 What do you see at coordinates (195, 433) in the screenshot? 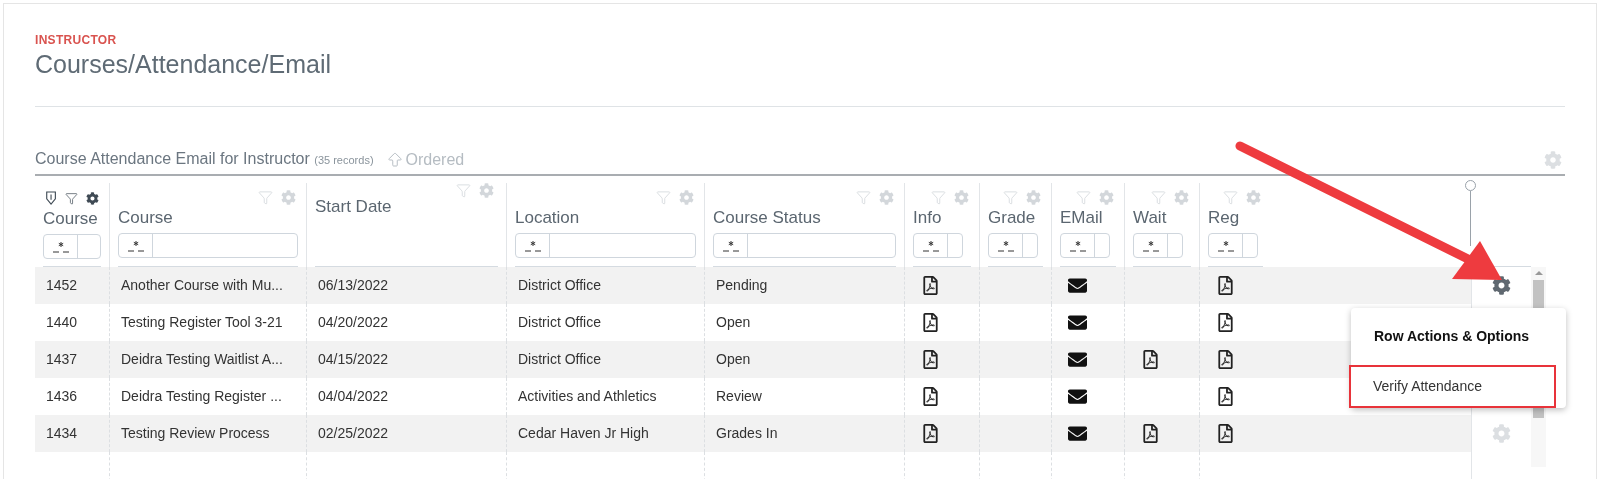
I see `table-cell-text: Testing Review Process` at bounding box center [195, 433].